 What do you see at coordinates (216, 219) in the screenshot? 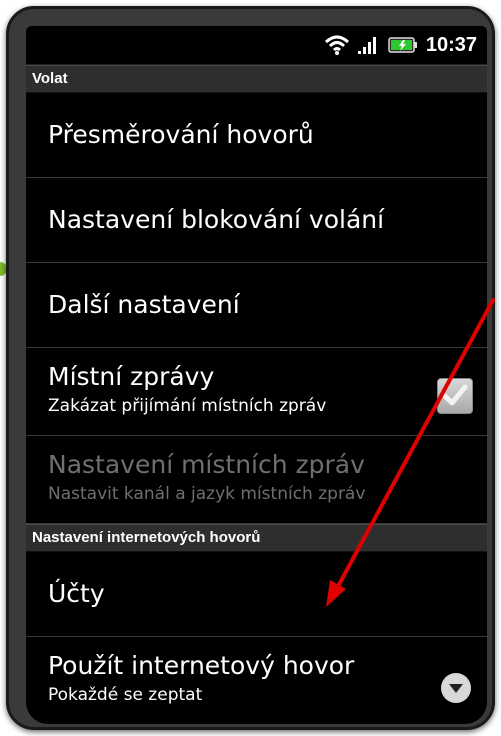
I see `item-title: Nastavení blokování volání` at bounding box center [216, 219].